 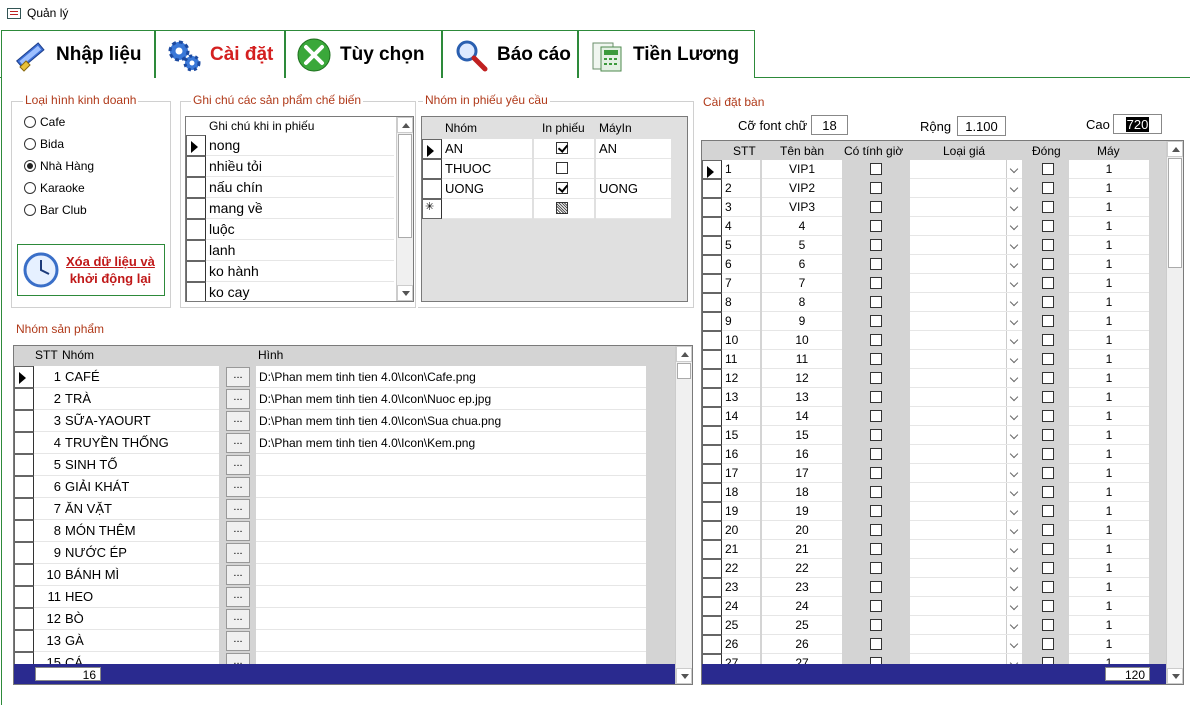 What do you see at coordinates (802, 169) in the screenshot?
I see `table-name-cell: VIP1` at bounding box center [802, 169].